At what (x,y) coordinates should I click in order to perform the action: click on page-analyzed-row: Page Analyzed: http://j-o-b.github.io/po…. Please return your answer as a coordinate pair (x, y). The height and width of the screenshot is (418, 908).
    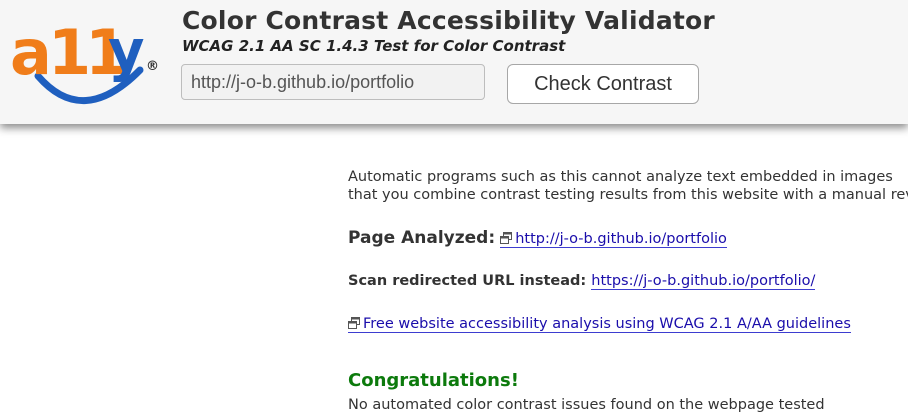
    Looking at the image, I should click on (537, 238).